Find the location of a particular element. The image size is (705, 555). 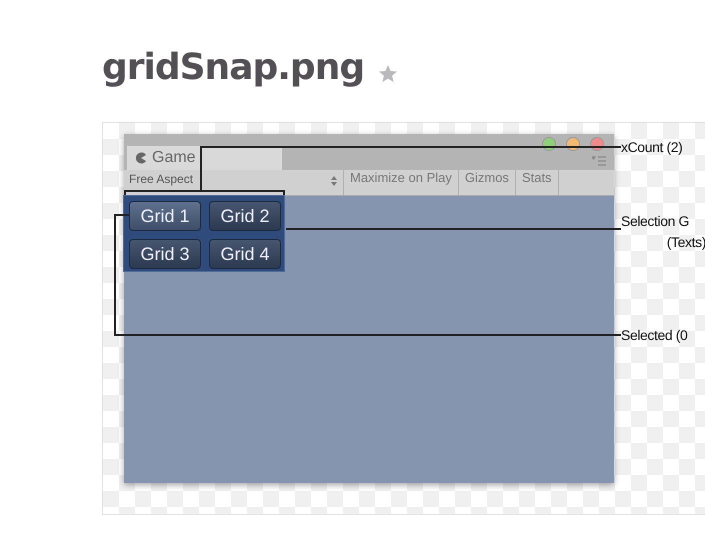

callout-label: xCount (2) is located at coordinates (651, 147).